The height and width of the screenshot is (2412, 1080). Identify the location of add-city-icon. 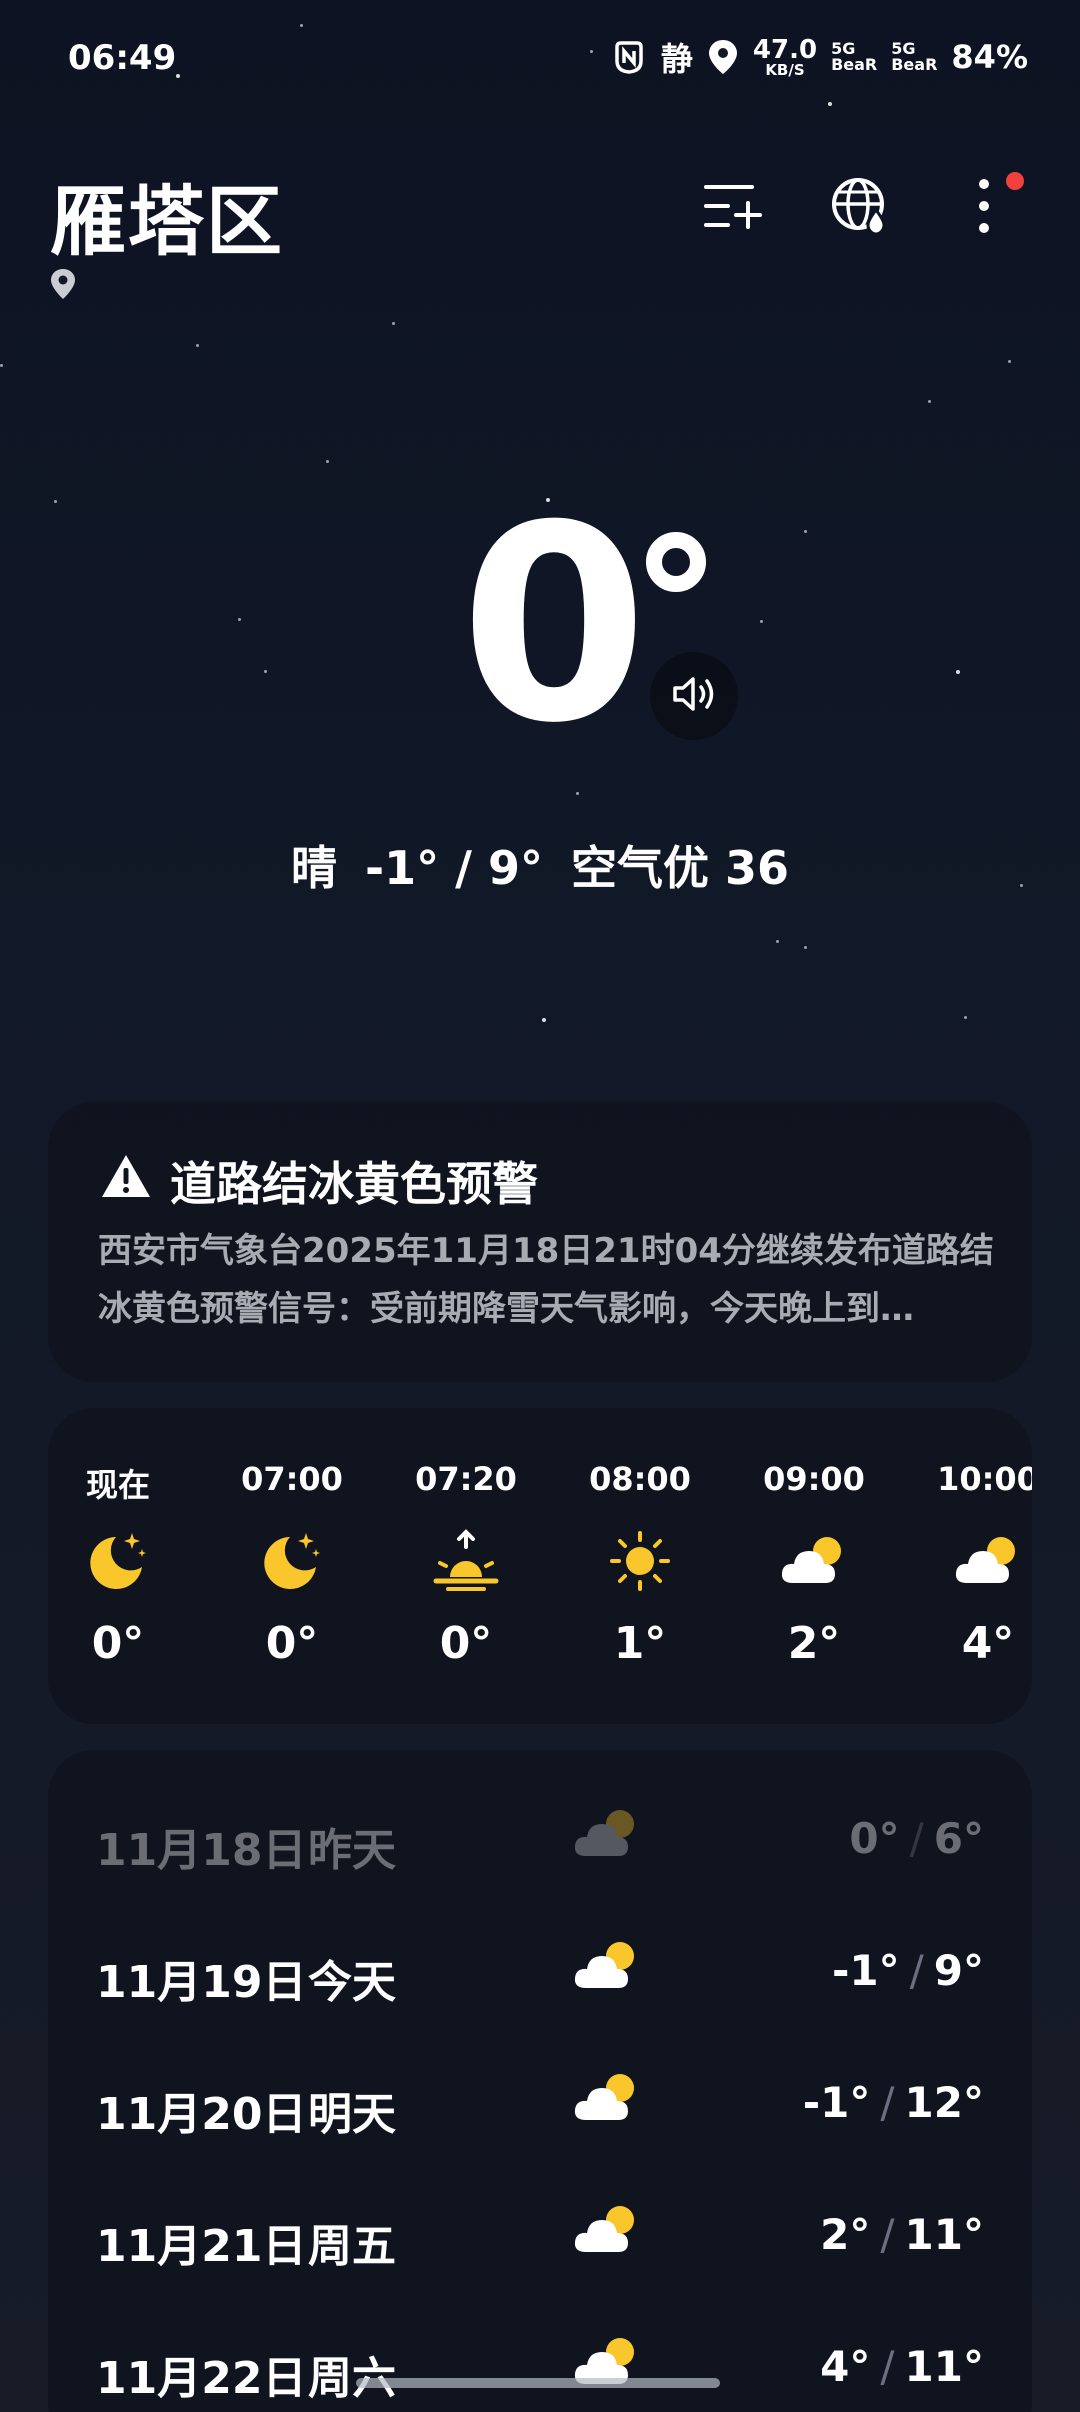
(732, 208).